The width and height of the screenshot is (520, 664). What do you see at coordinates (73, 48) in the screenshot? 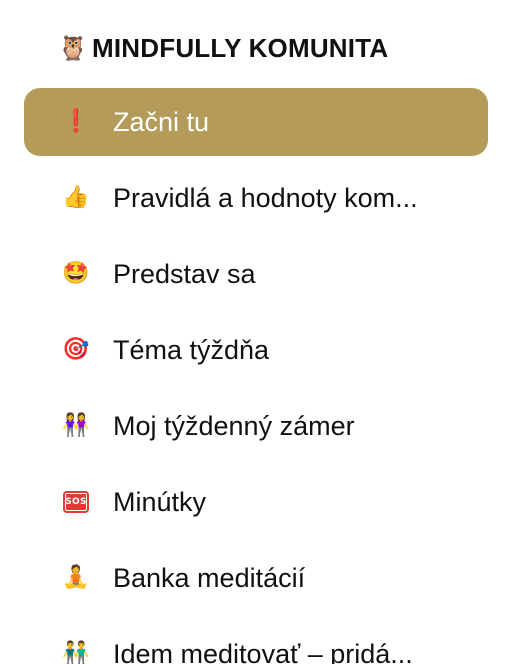
I see `owl-icon: 🦉` at bounding box center [73, 48].